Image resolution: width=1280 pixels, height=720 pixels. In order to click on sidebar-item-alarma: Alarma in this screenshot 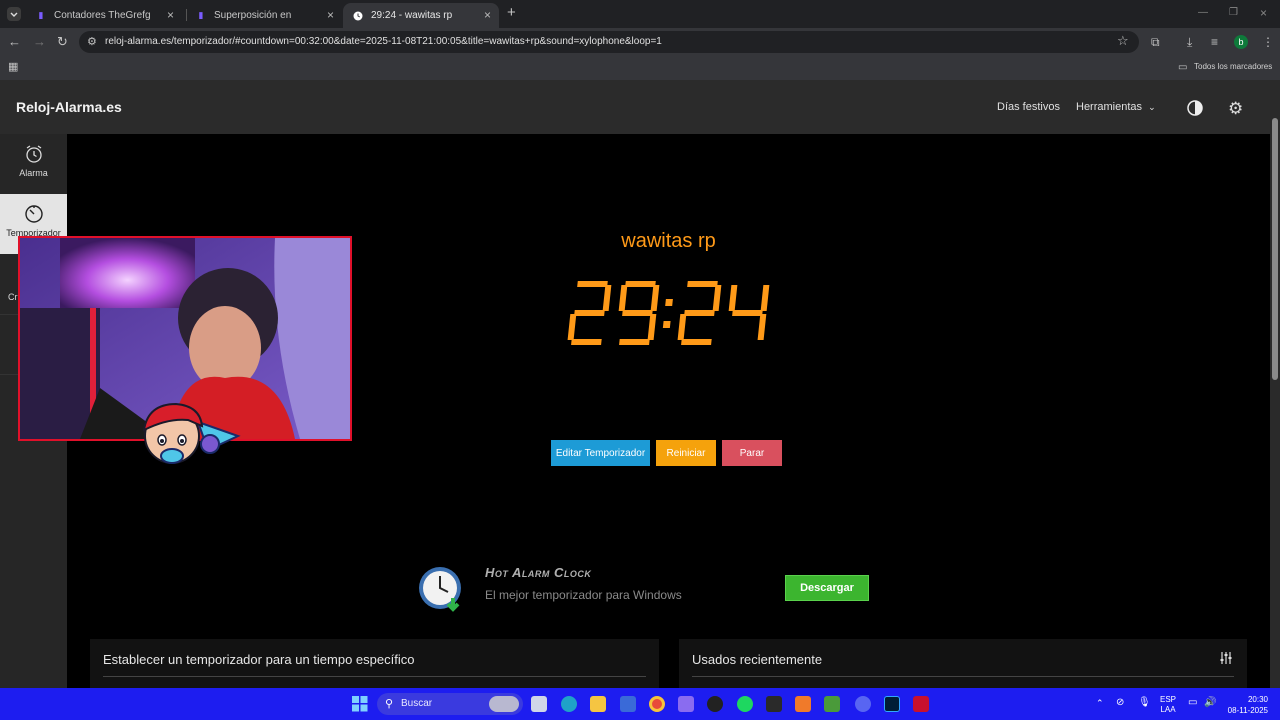, I will do `click(33, 164)`.